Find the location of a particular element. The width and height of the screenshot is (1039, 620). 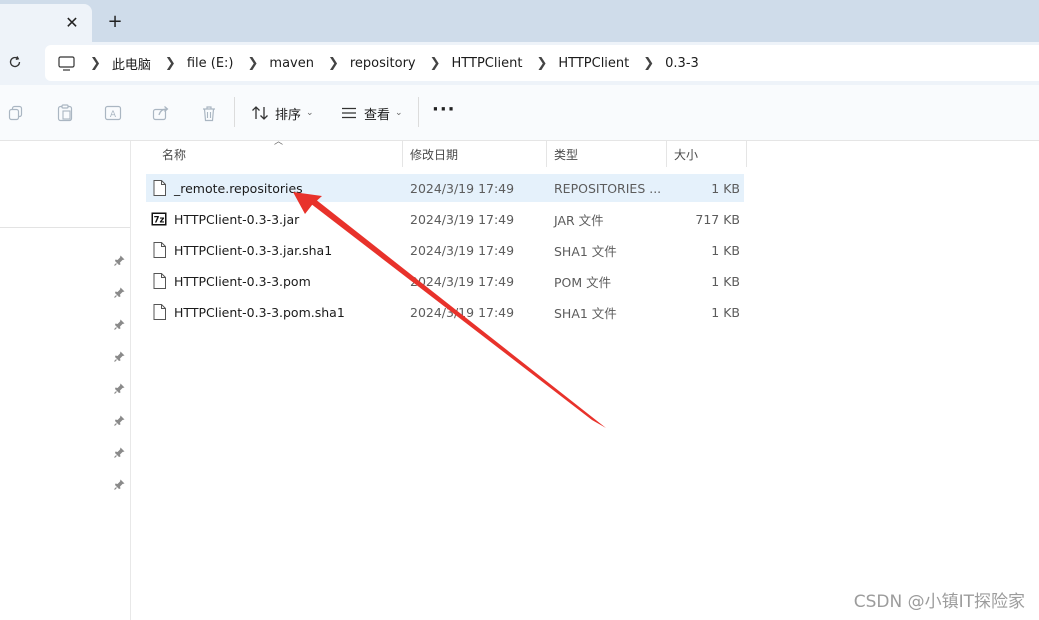

refresh-icon is located at coordinates (15, 62).